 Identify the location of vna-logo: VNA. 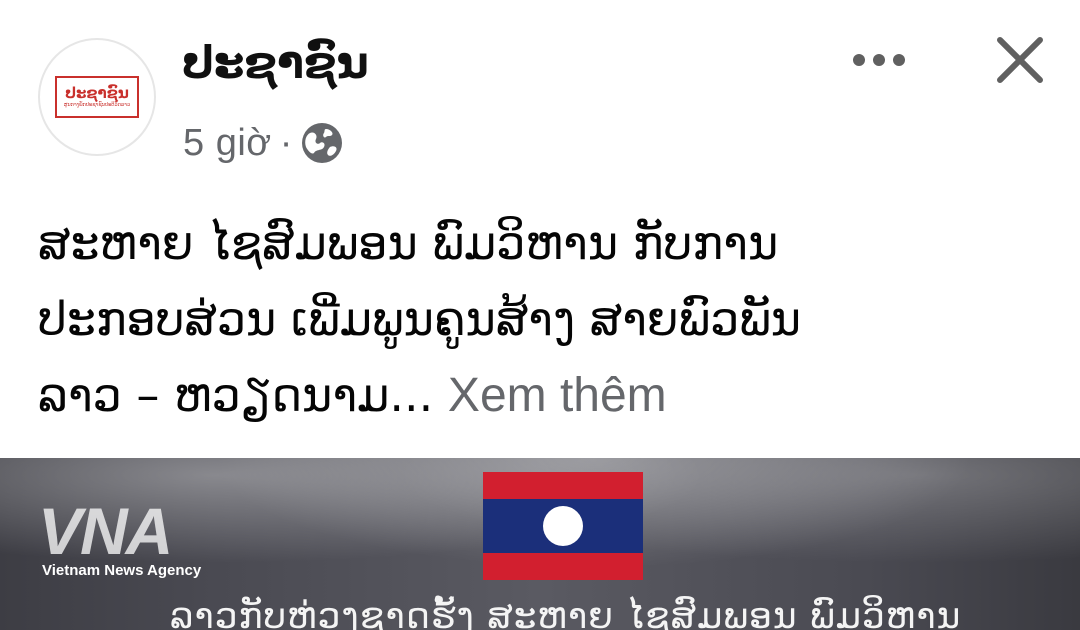
(105, 531).